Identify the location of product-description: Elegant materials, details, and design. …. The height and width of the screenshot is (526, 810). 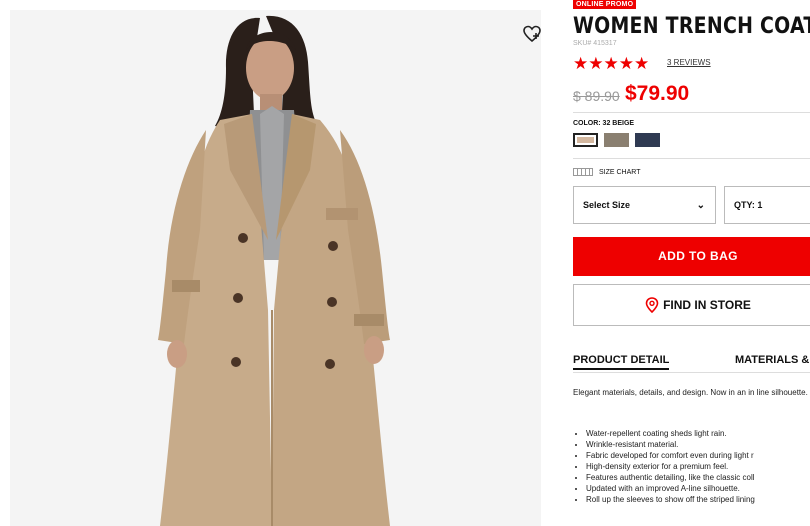
(690, 392).